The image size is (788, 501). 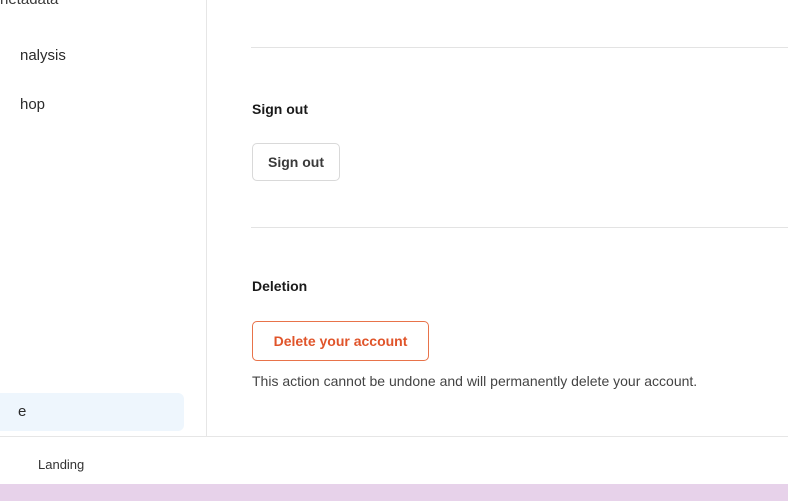 What do you see at coordinates (22, 411) in the screenshot?
I see `sidebar-item-active-label: e` at bounding box center [22, 411].